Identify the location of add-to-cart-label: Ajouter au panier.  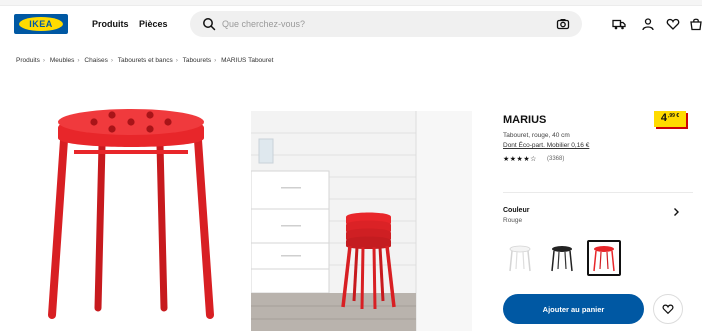
(573, 309).